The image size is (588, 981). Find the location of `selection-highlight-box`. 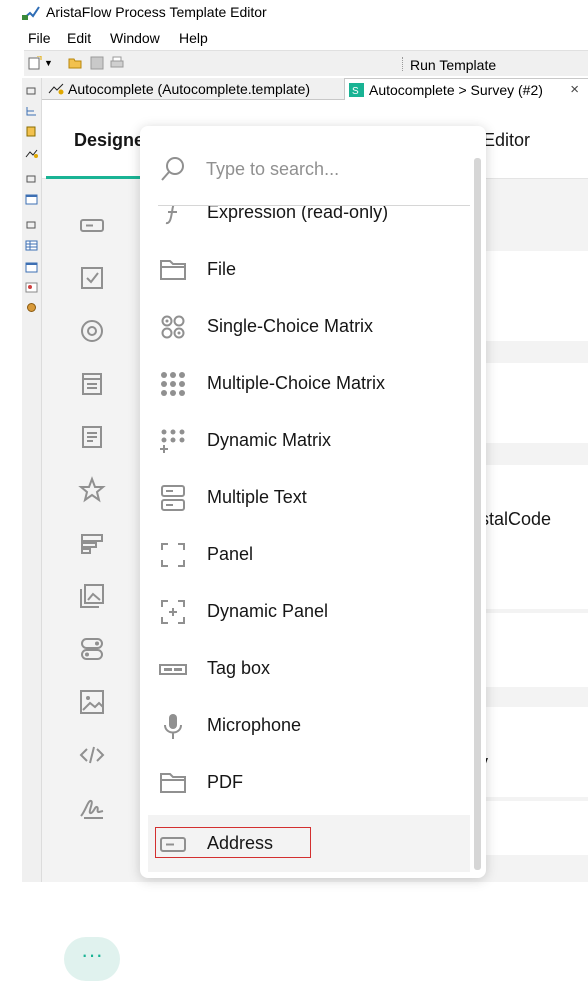

selection-highlight-box is located at coordinates (233, 842).